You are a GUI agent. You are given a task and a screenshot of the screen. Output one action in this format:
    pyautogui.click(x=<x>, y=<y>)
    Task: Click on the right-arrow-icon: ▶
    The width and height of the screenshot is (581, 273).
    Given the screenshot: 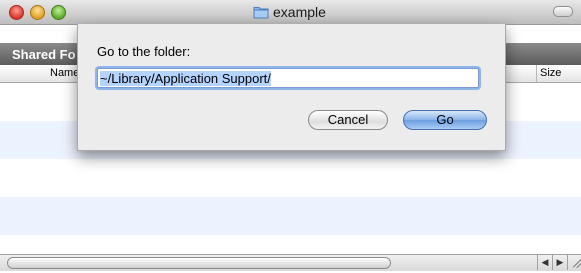 What is the action you would take?
    pyautogui.click(x=560, y=262)
    